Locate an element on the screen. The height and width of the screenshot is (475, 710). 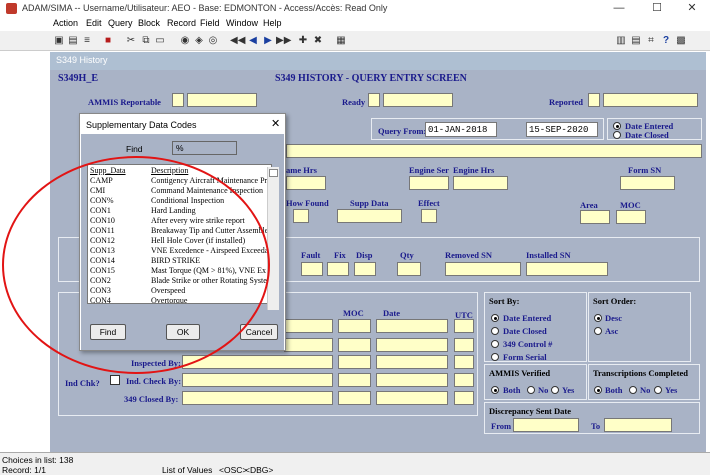
moc-field is located at coordinates (631, 217).